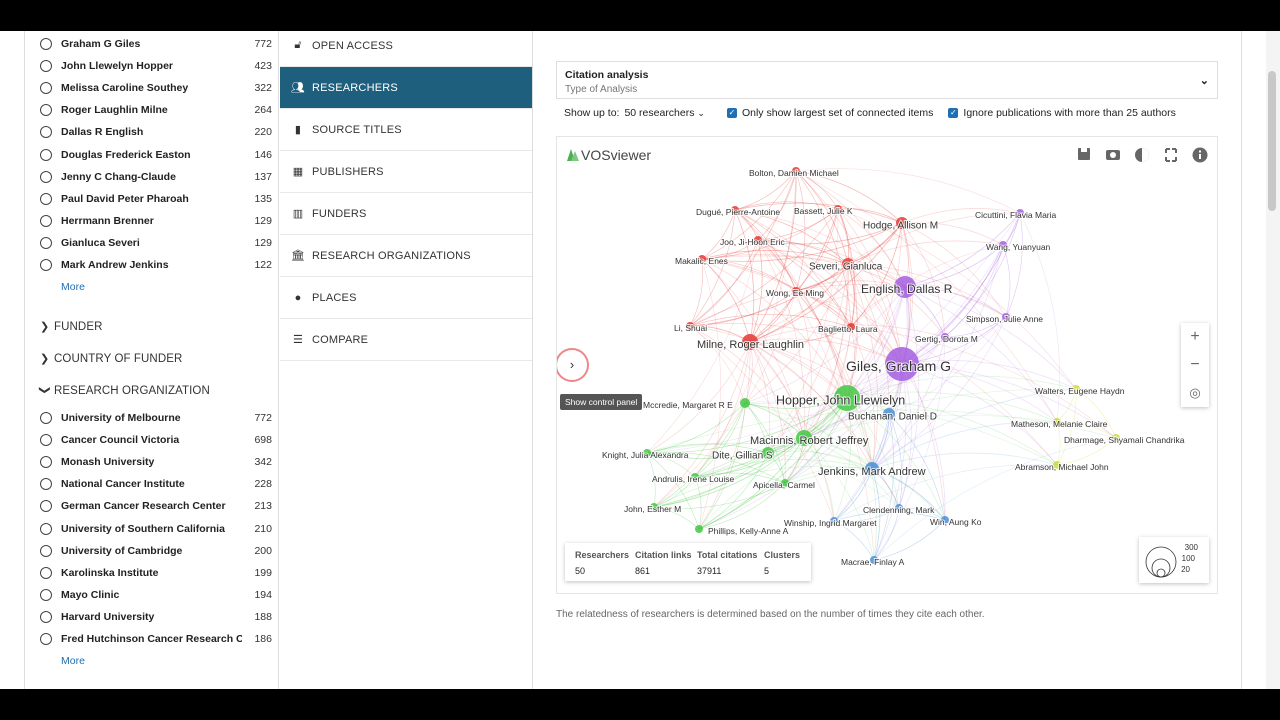 Image resolution: width=1280 pixels, height=720 pixels. Describe the element at coordinates (156, 88) in the screenshot. I see `researcher-filter-item: Melissa Caroline Southey 322` at that location.